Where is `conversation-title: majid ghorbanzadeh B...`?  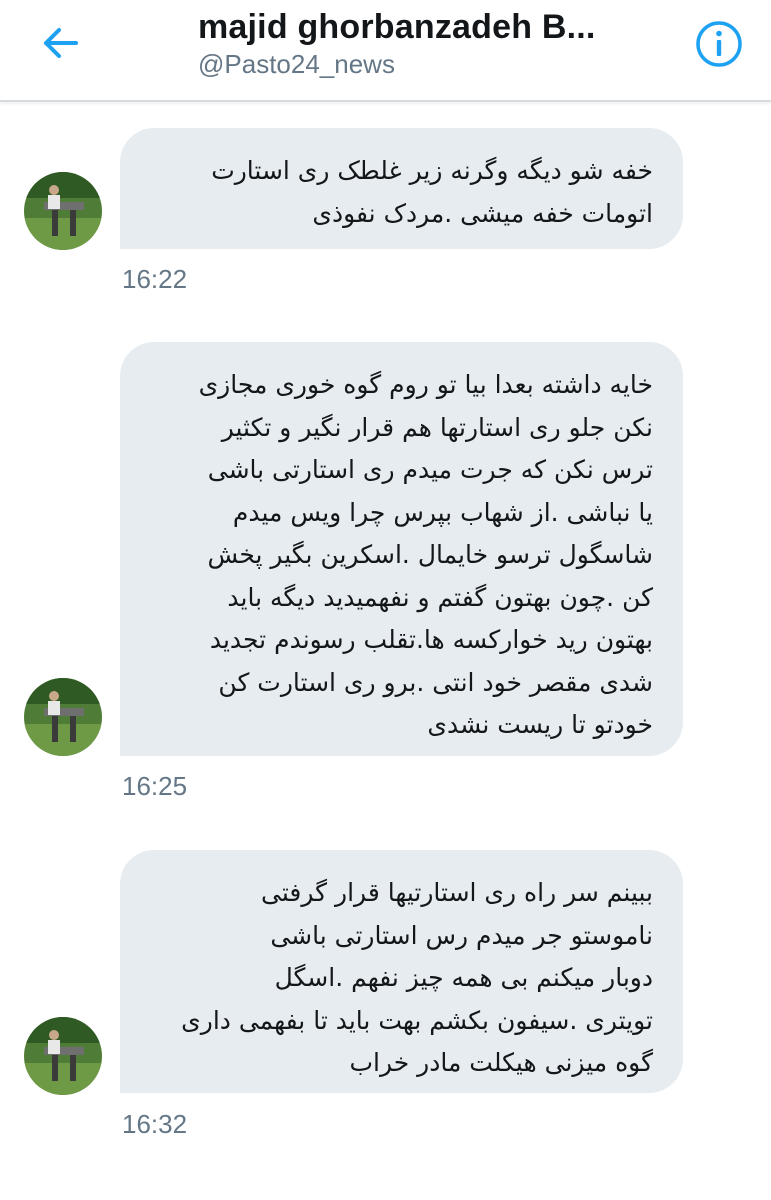
conversation-title: majid ghorbanzadeh B... is located at coordinates (397, 27).